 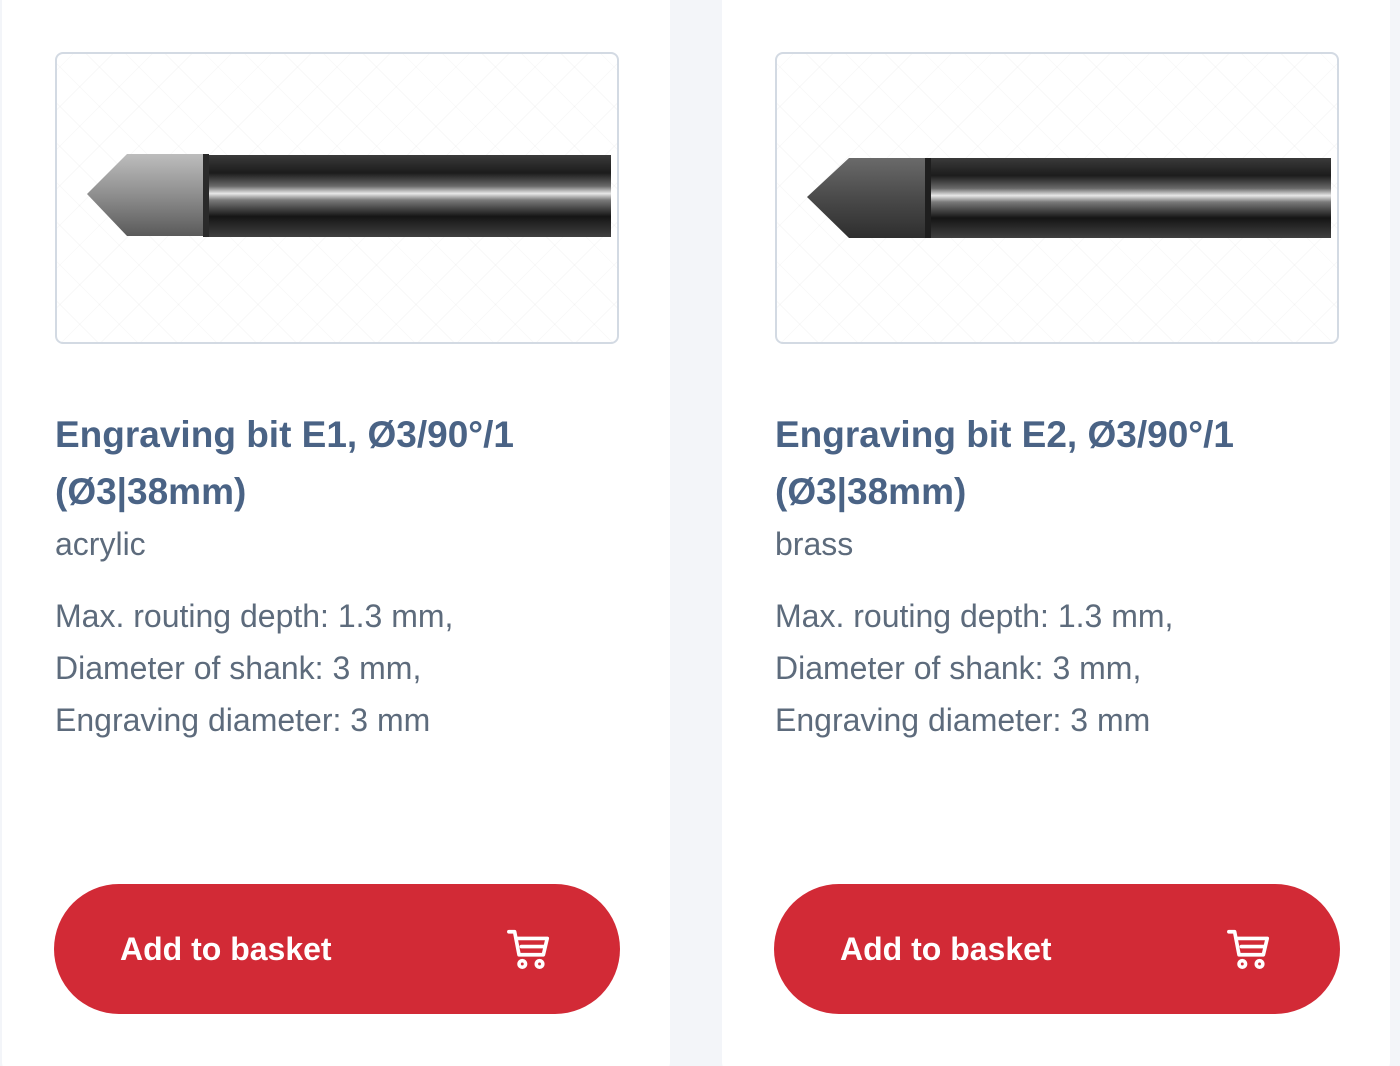 I want to click on product-title: Engraving bit E1, Ø3/90°/1 (Ø3|38mm), so click(x=345, y=463).